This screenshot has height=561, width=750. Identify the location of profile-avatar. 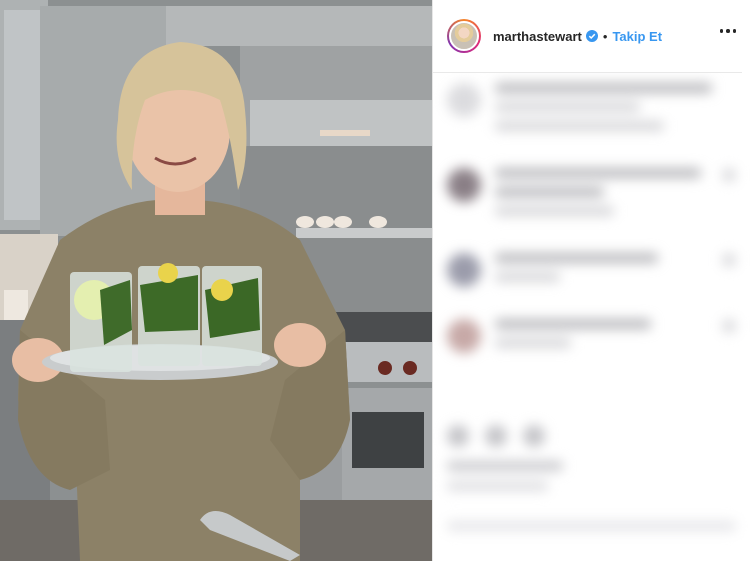
(464, 36).